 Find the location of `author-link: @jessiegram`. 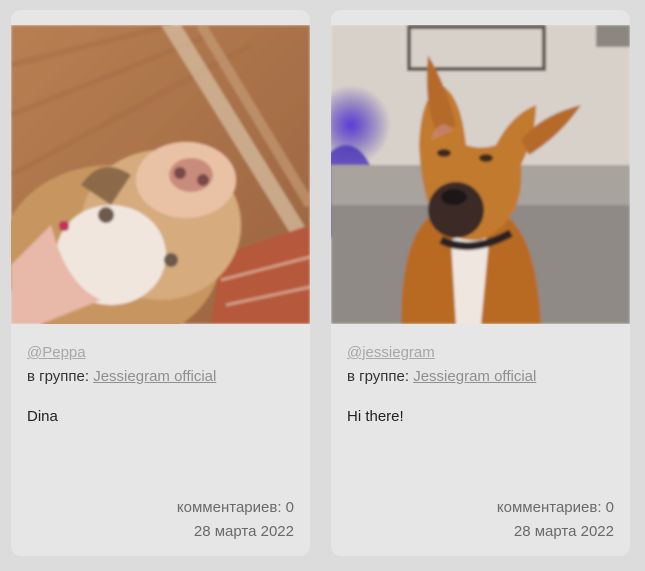

author-link: @jessiegram is located at coordinates (391, 352).